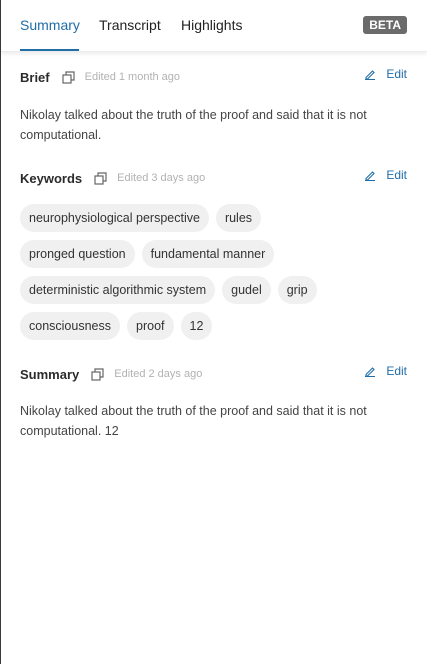 This screenshot has width=427, height=664. Describe the element at coordinates (50, 25) in the screenshot. I see `tab-summary: Summary` at that location.